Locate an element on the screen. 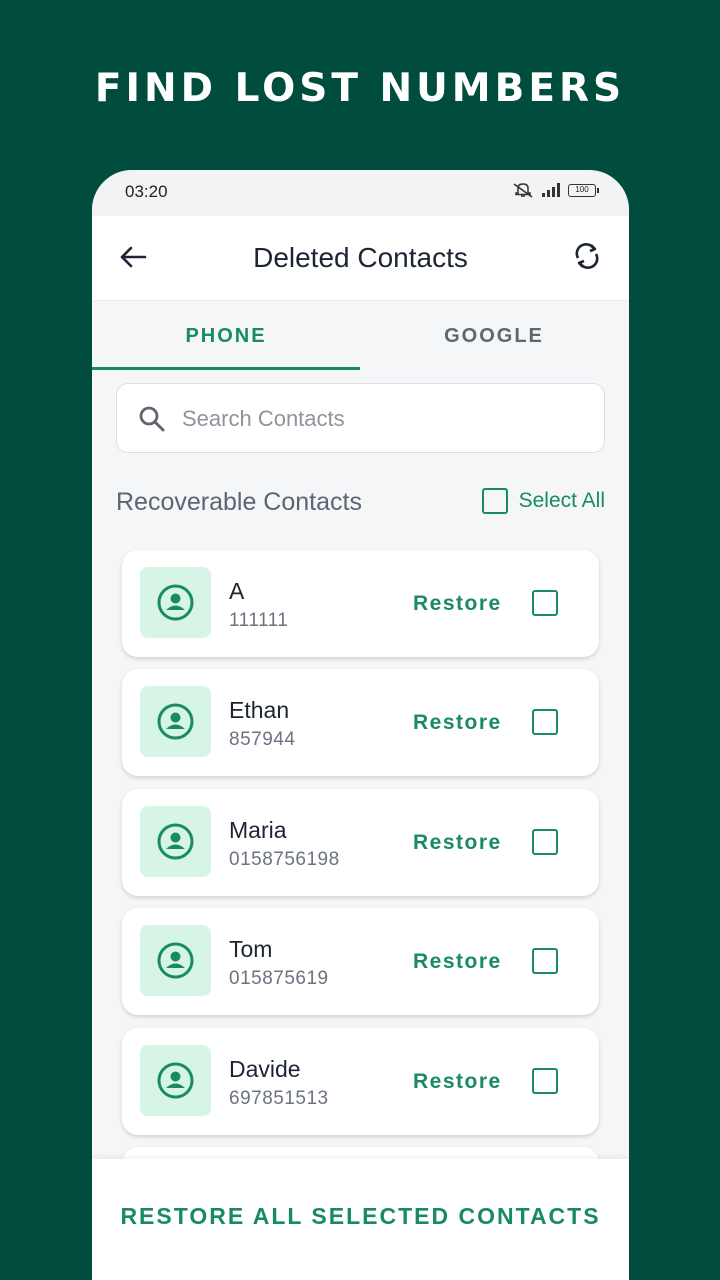 This screenshot has width=720, height=1280. contact-name: Tom is located at coordinates (251, 949).